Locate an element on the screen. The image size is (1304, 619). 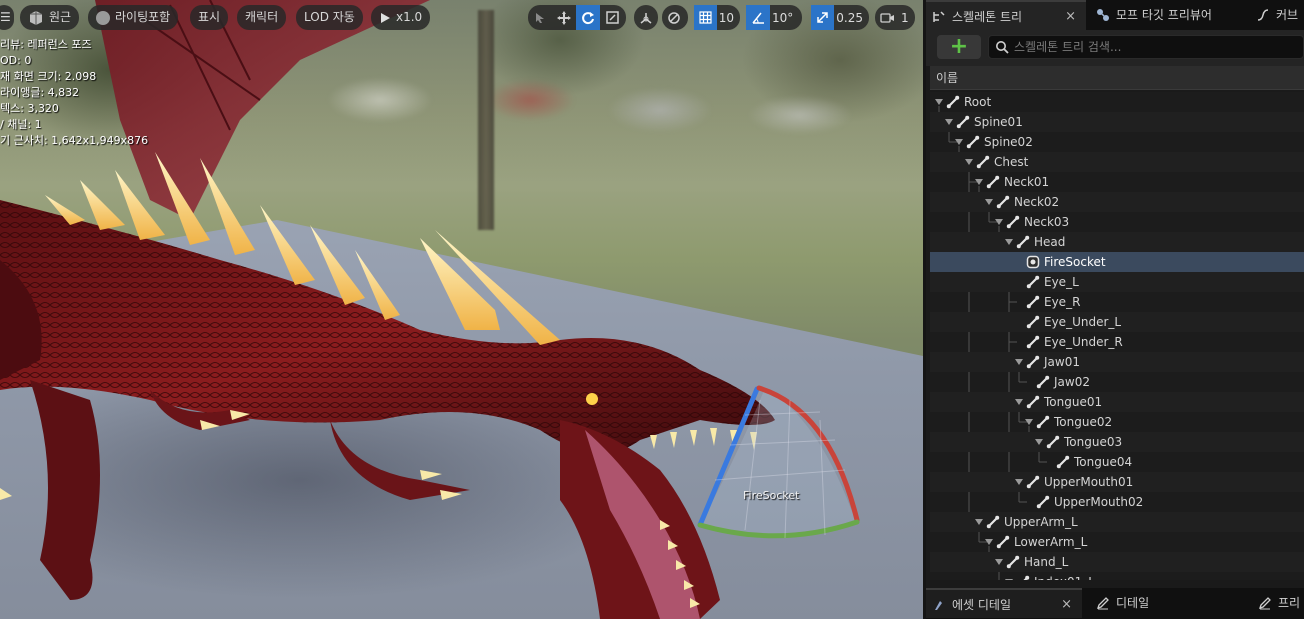
perspective-button: 원근 is located at coordinates (50, 17).